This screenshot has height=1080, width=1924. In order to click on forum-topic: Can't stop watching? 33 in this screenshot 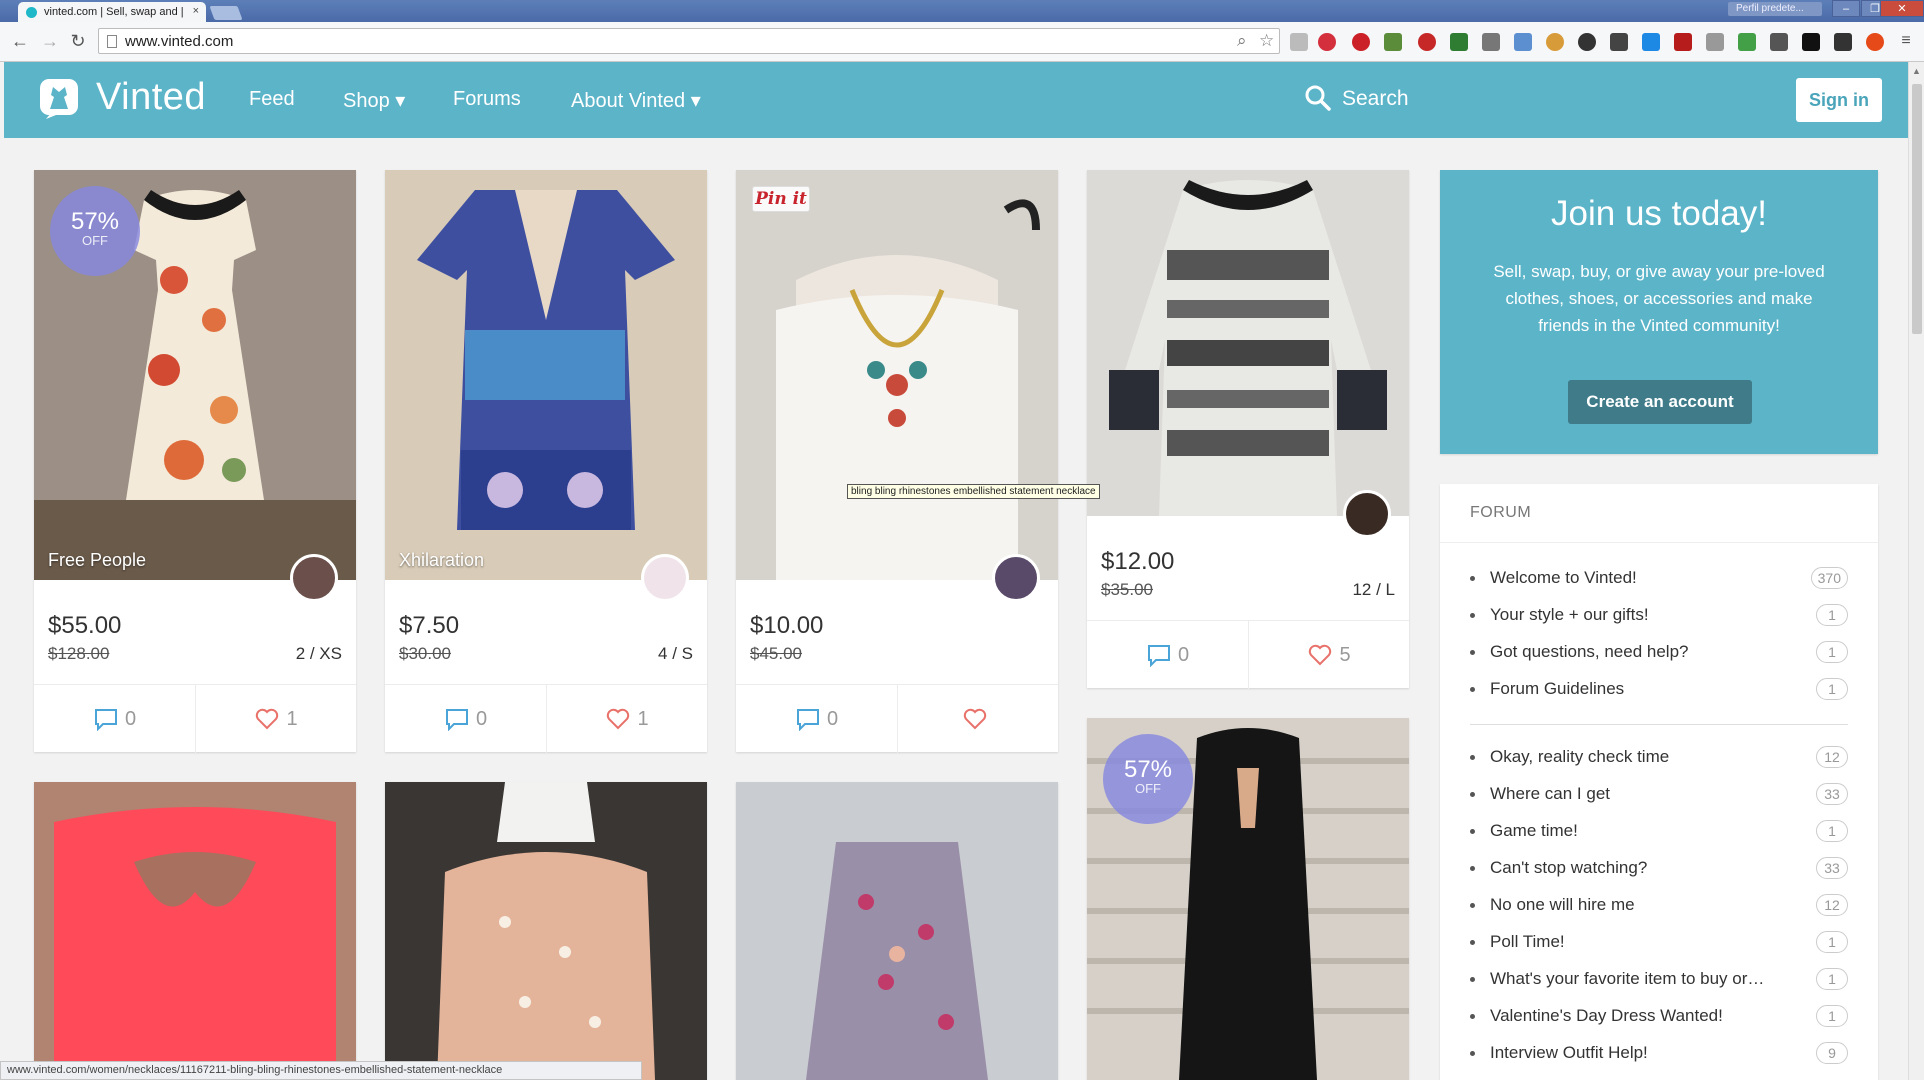, I will do `click(1659, 869)`.